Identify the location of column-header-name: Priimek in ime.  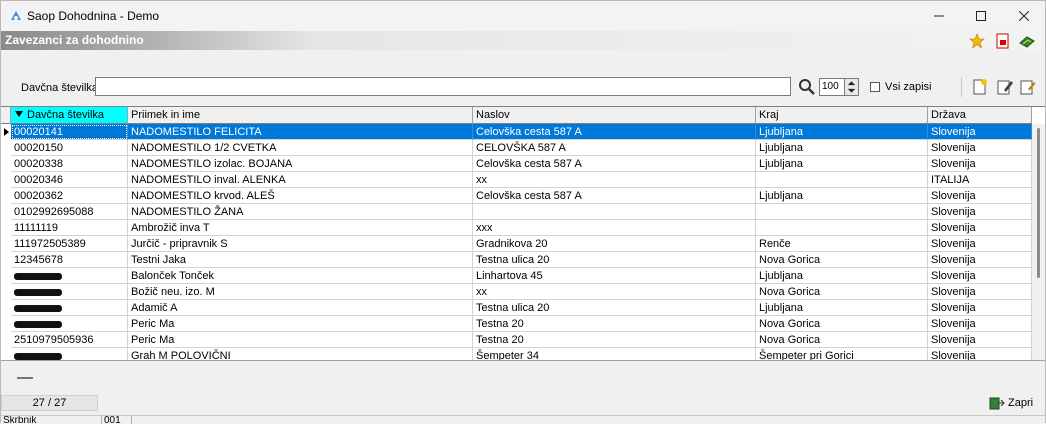
(300, 115).